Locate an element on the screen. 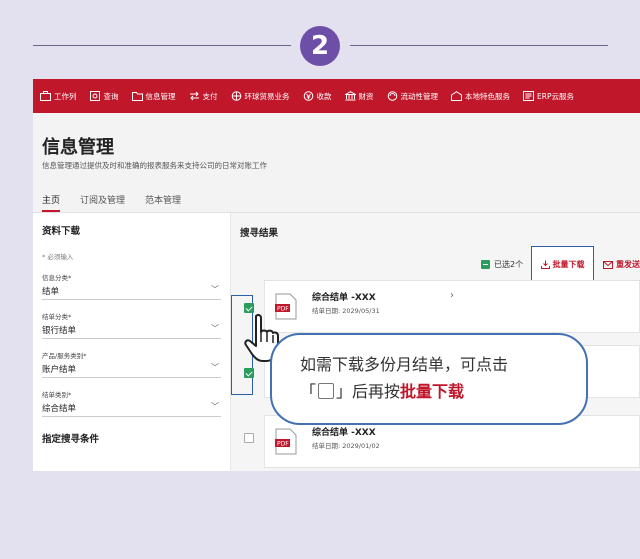 The width and height of the screenshot is (640, 559). chevron-right-icon: › is located at coordinates (452, 295).